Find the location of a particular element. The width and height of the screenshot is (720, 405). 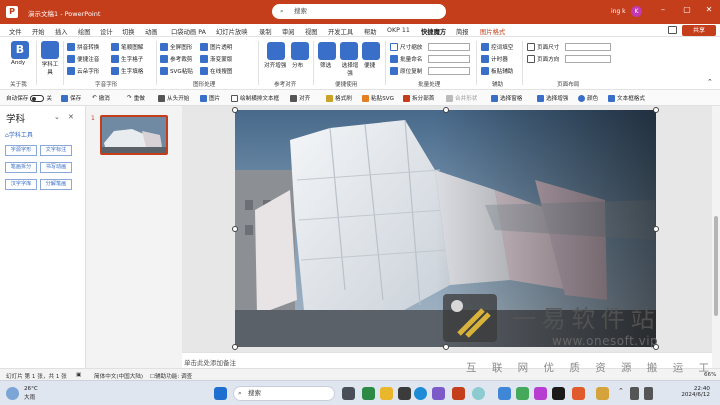

tab-developer: 开发工具 is located at coordinates (340, 31).